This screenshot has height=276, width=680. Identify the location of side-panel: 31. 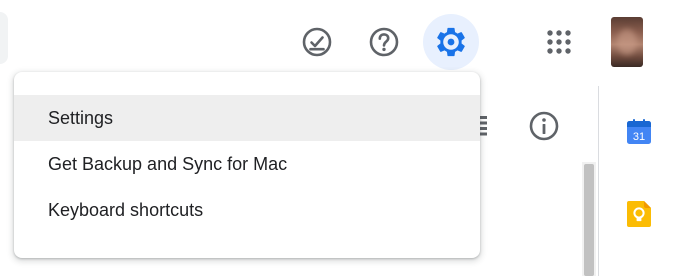
(639, 181).